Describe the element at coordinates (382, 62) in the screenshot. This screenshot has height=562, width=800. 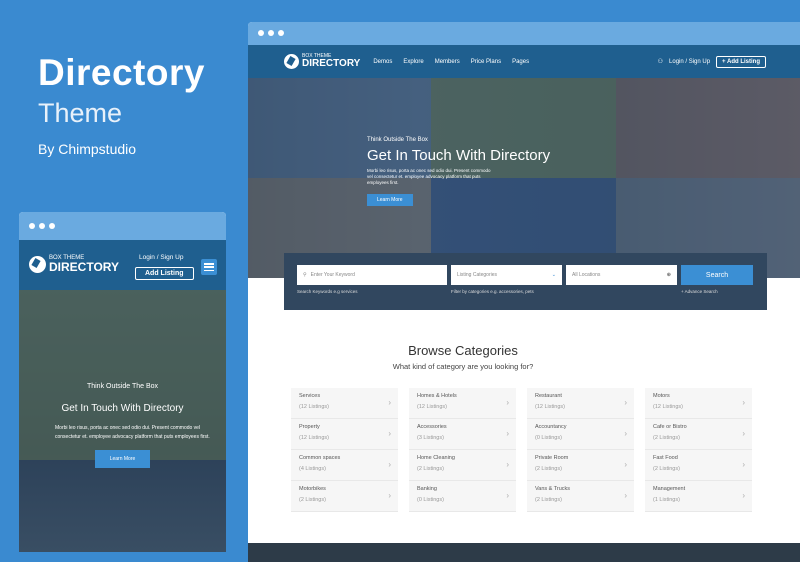
I see `nav-demos: Demos` at that location.